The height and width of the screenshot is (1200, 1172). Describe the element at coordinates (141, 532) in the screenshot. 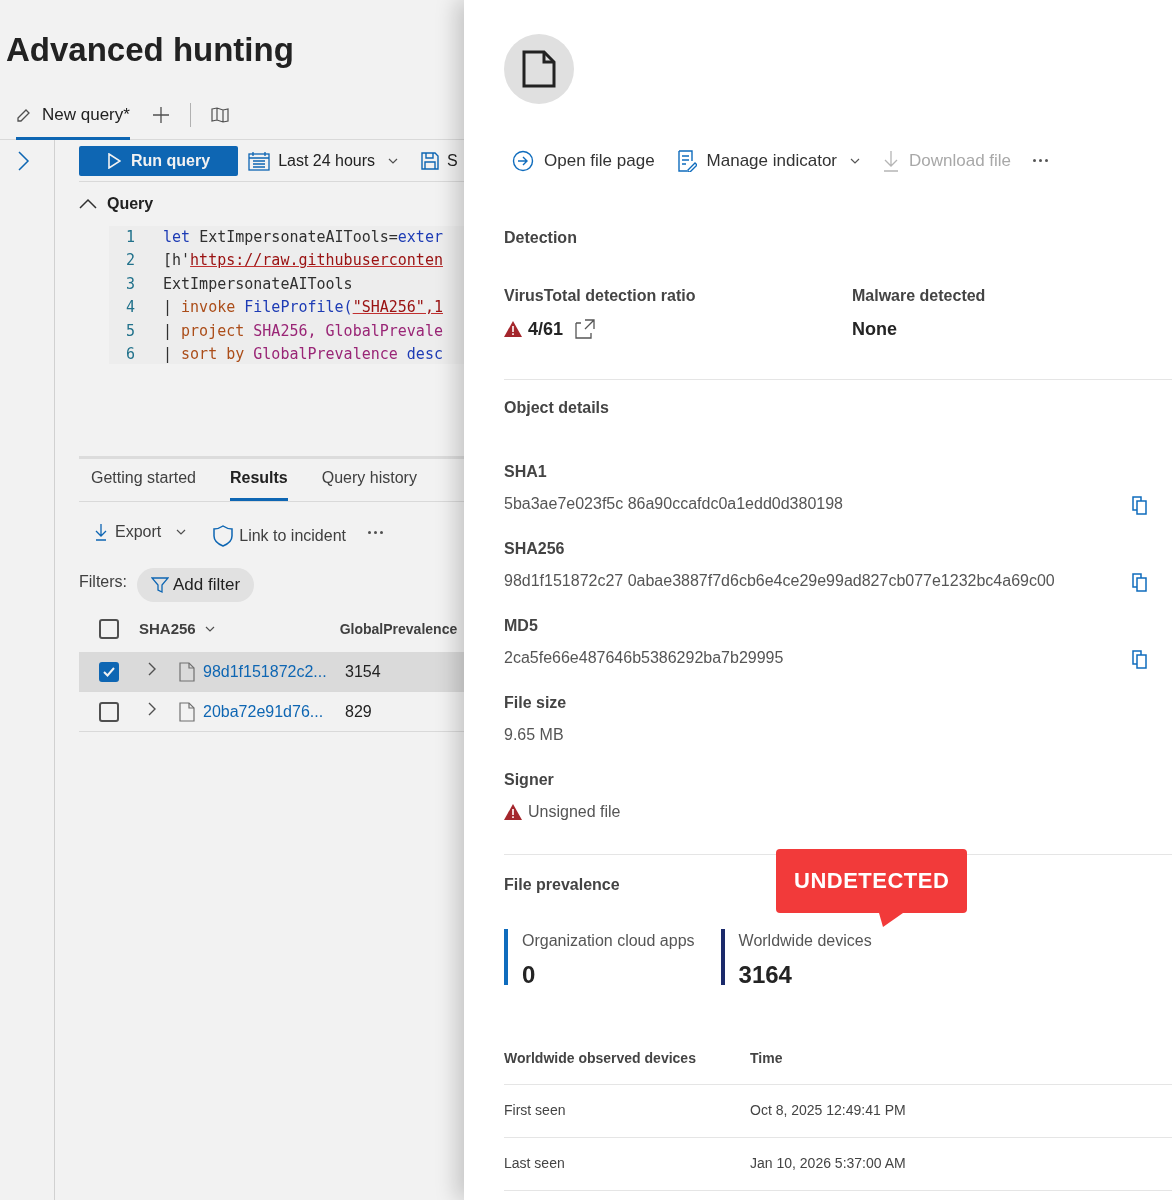

I see `export-button: Export` at that location.